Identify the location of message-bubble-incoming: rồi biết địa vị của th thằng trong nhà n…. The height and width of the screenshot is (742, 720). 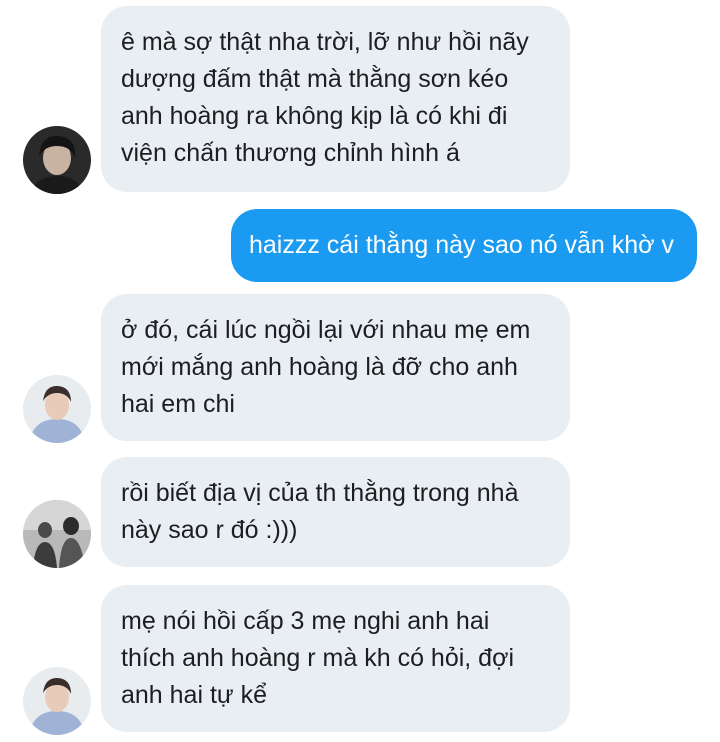
(335, 512).